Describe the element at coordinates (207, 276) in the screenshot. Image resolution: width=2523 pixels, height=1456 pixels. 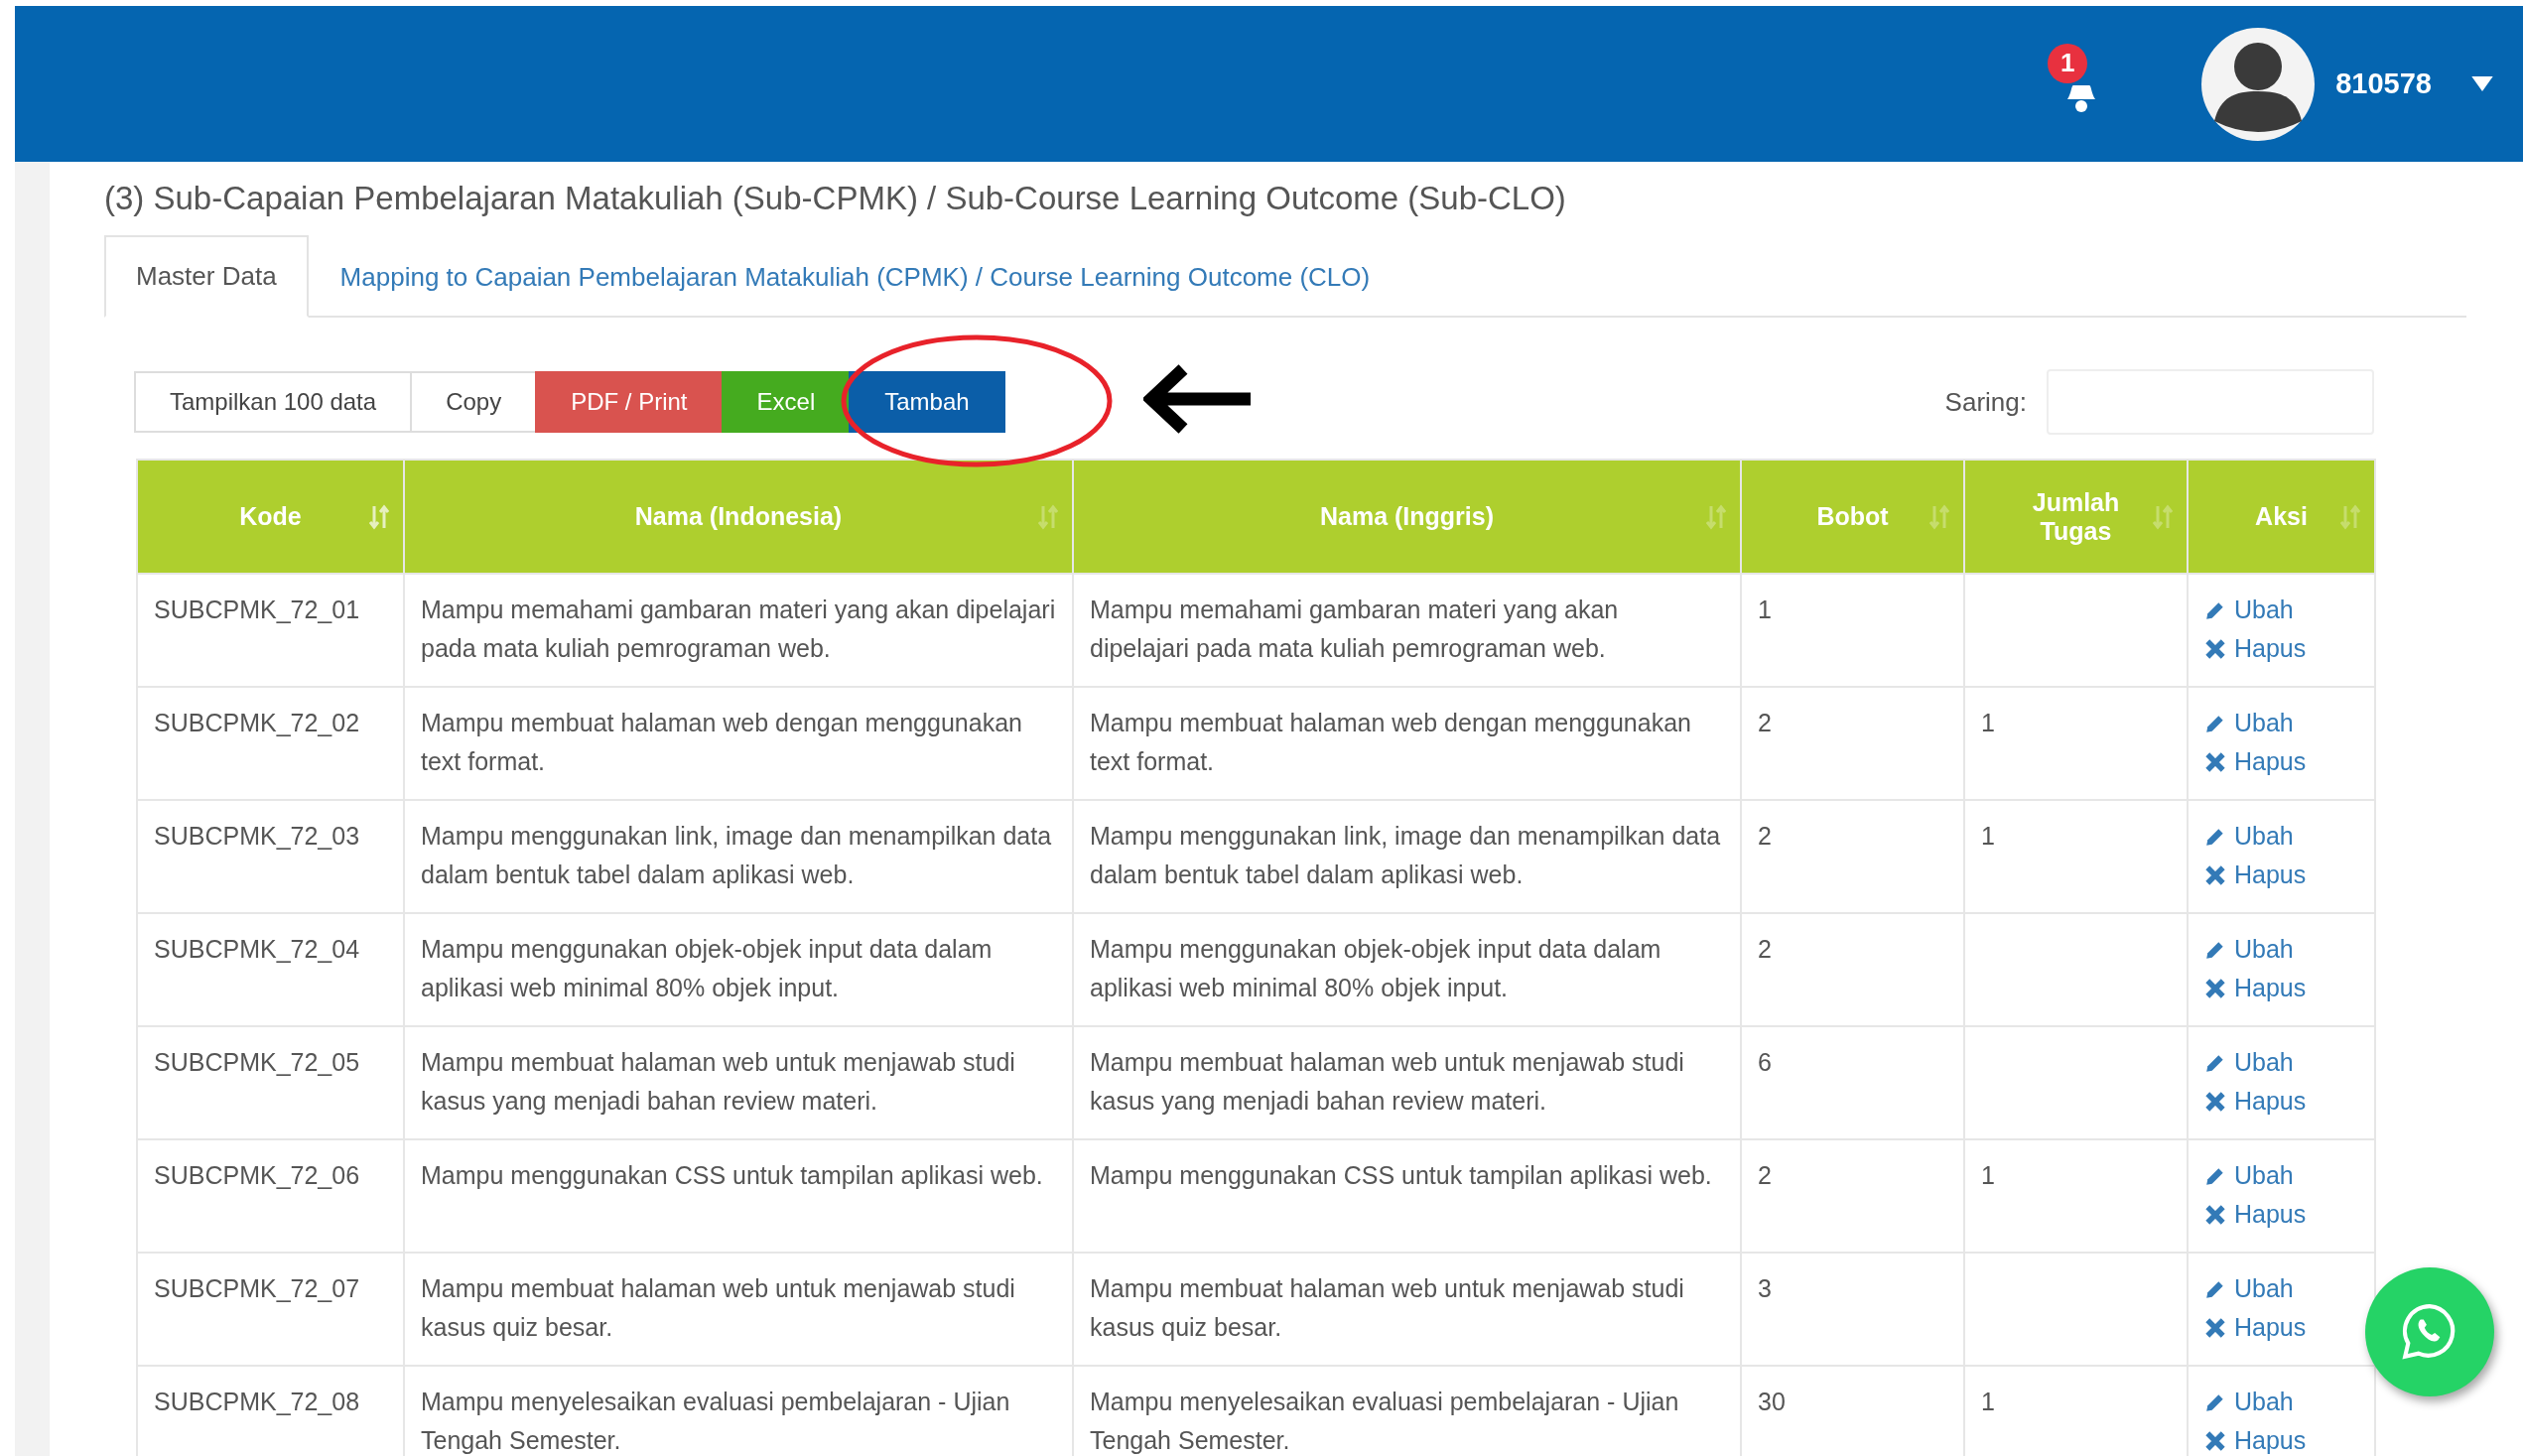
I see `tab: Master Data` at that location.